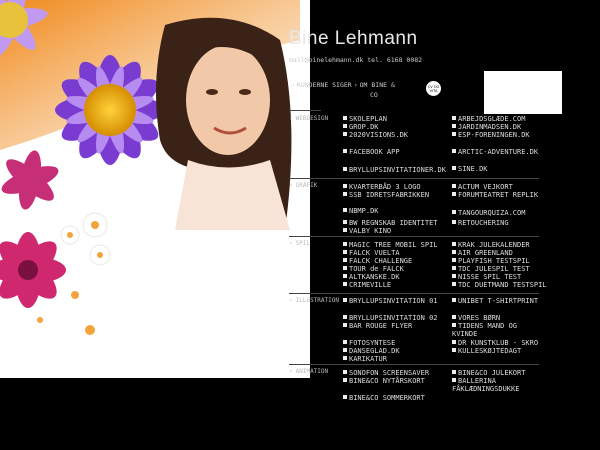 This screenshot has height=450, width=600. Describe the element at coordinates (312, 118) in the screenshot. I see `section-label: WEBDESIGN` at that location.